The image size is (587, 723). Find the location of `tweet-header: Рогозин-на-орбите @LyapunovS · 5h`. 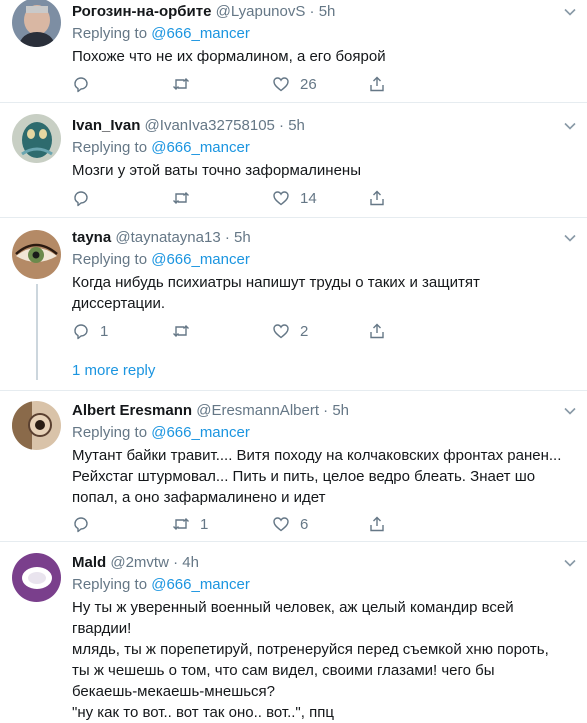

tweet-header: Рогозин-на-орбите @LyapunovS · 5h is located at coordinates (203, 12).